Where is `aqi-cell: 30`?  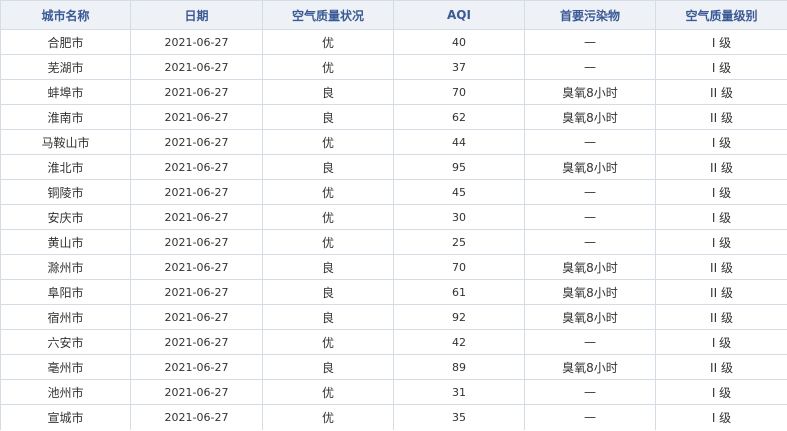 aqi-cell: 30 is located at coordinates (459, 217).